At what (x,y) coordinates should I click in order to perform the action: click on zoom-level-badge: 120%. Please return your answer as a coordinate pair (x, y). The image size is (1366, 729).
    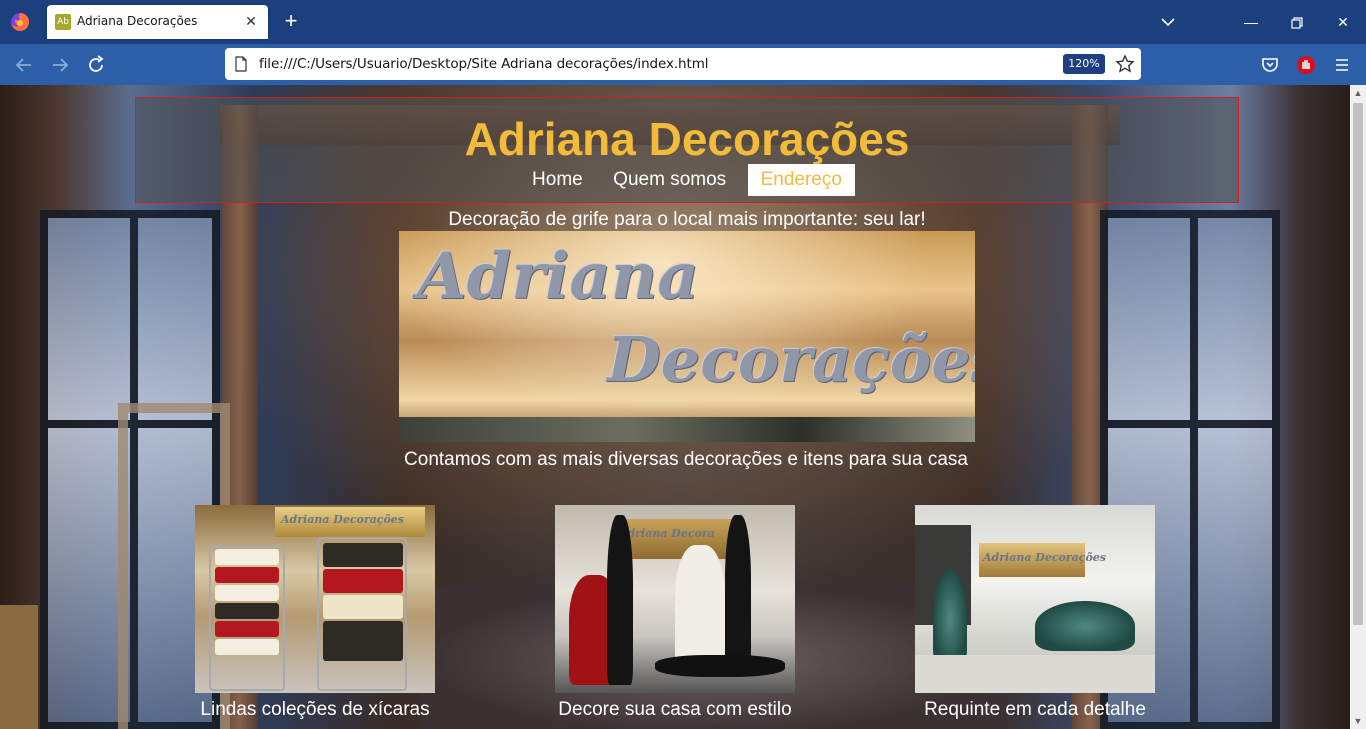
    Looking at the image, I should click on (1084, 64).